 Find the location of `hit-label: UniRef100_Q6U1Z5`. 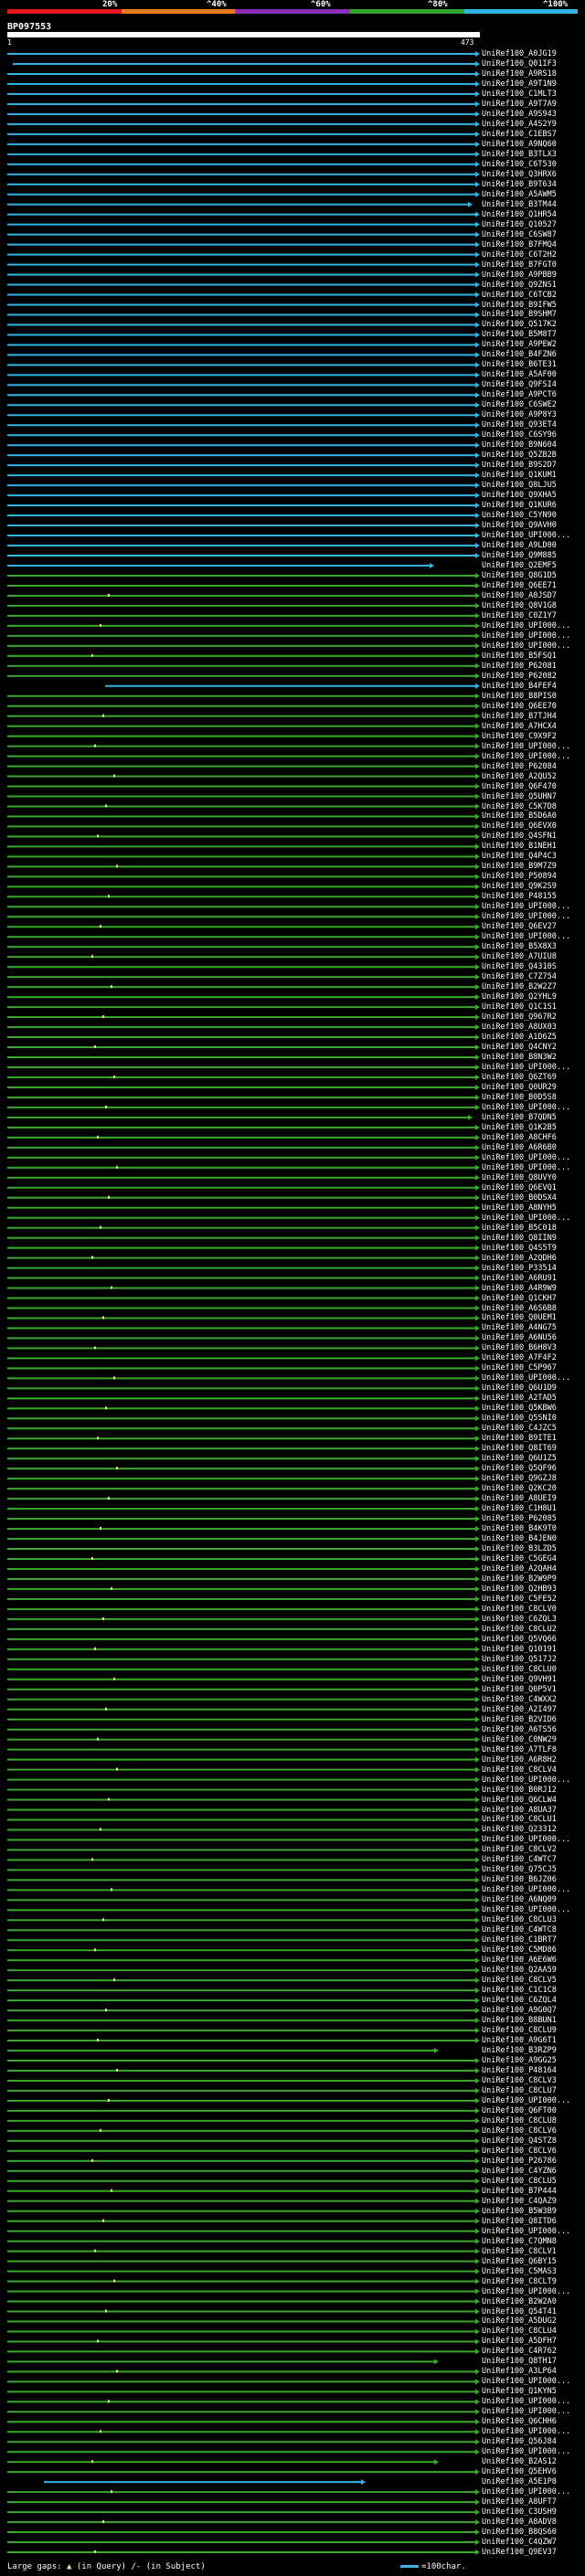

hit-label: UniRef100_Q6U1Z5 is located at coordinates (519, 1458).